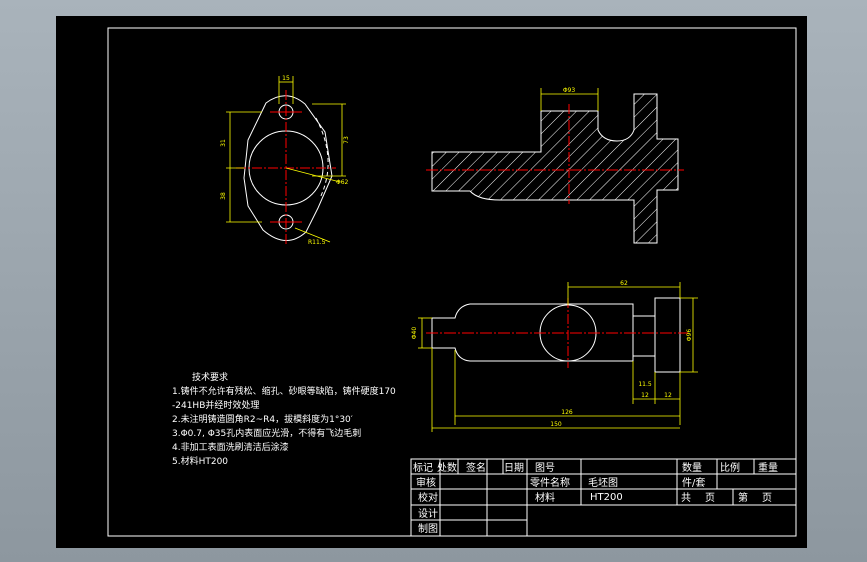 The height and width of the screenshot is (562, 867). Describe the element at coordinates (624, 283) in the screenshot. I see `dim-top-62: 62` at that location.